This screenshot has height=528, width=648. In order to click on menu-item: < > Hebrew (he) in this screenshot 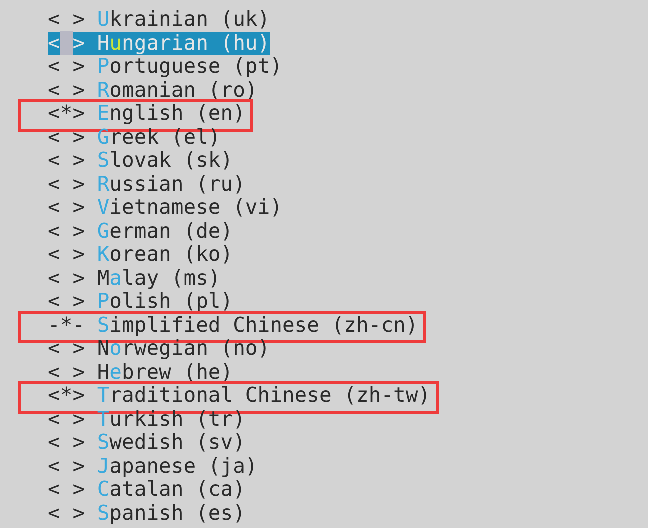, I will do `click(141, 372)`.